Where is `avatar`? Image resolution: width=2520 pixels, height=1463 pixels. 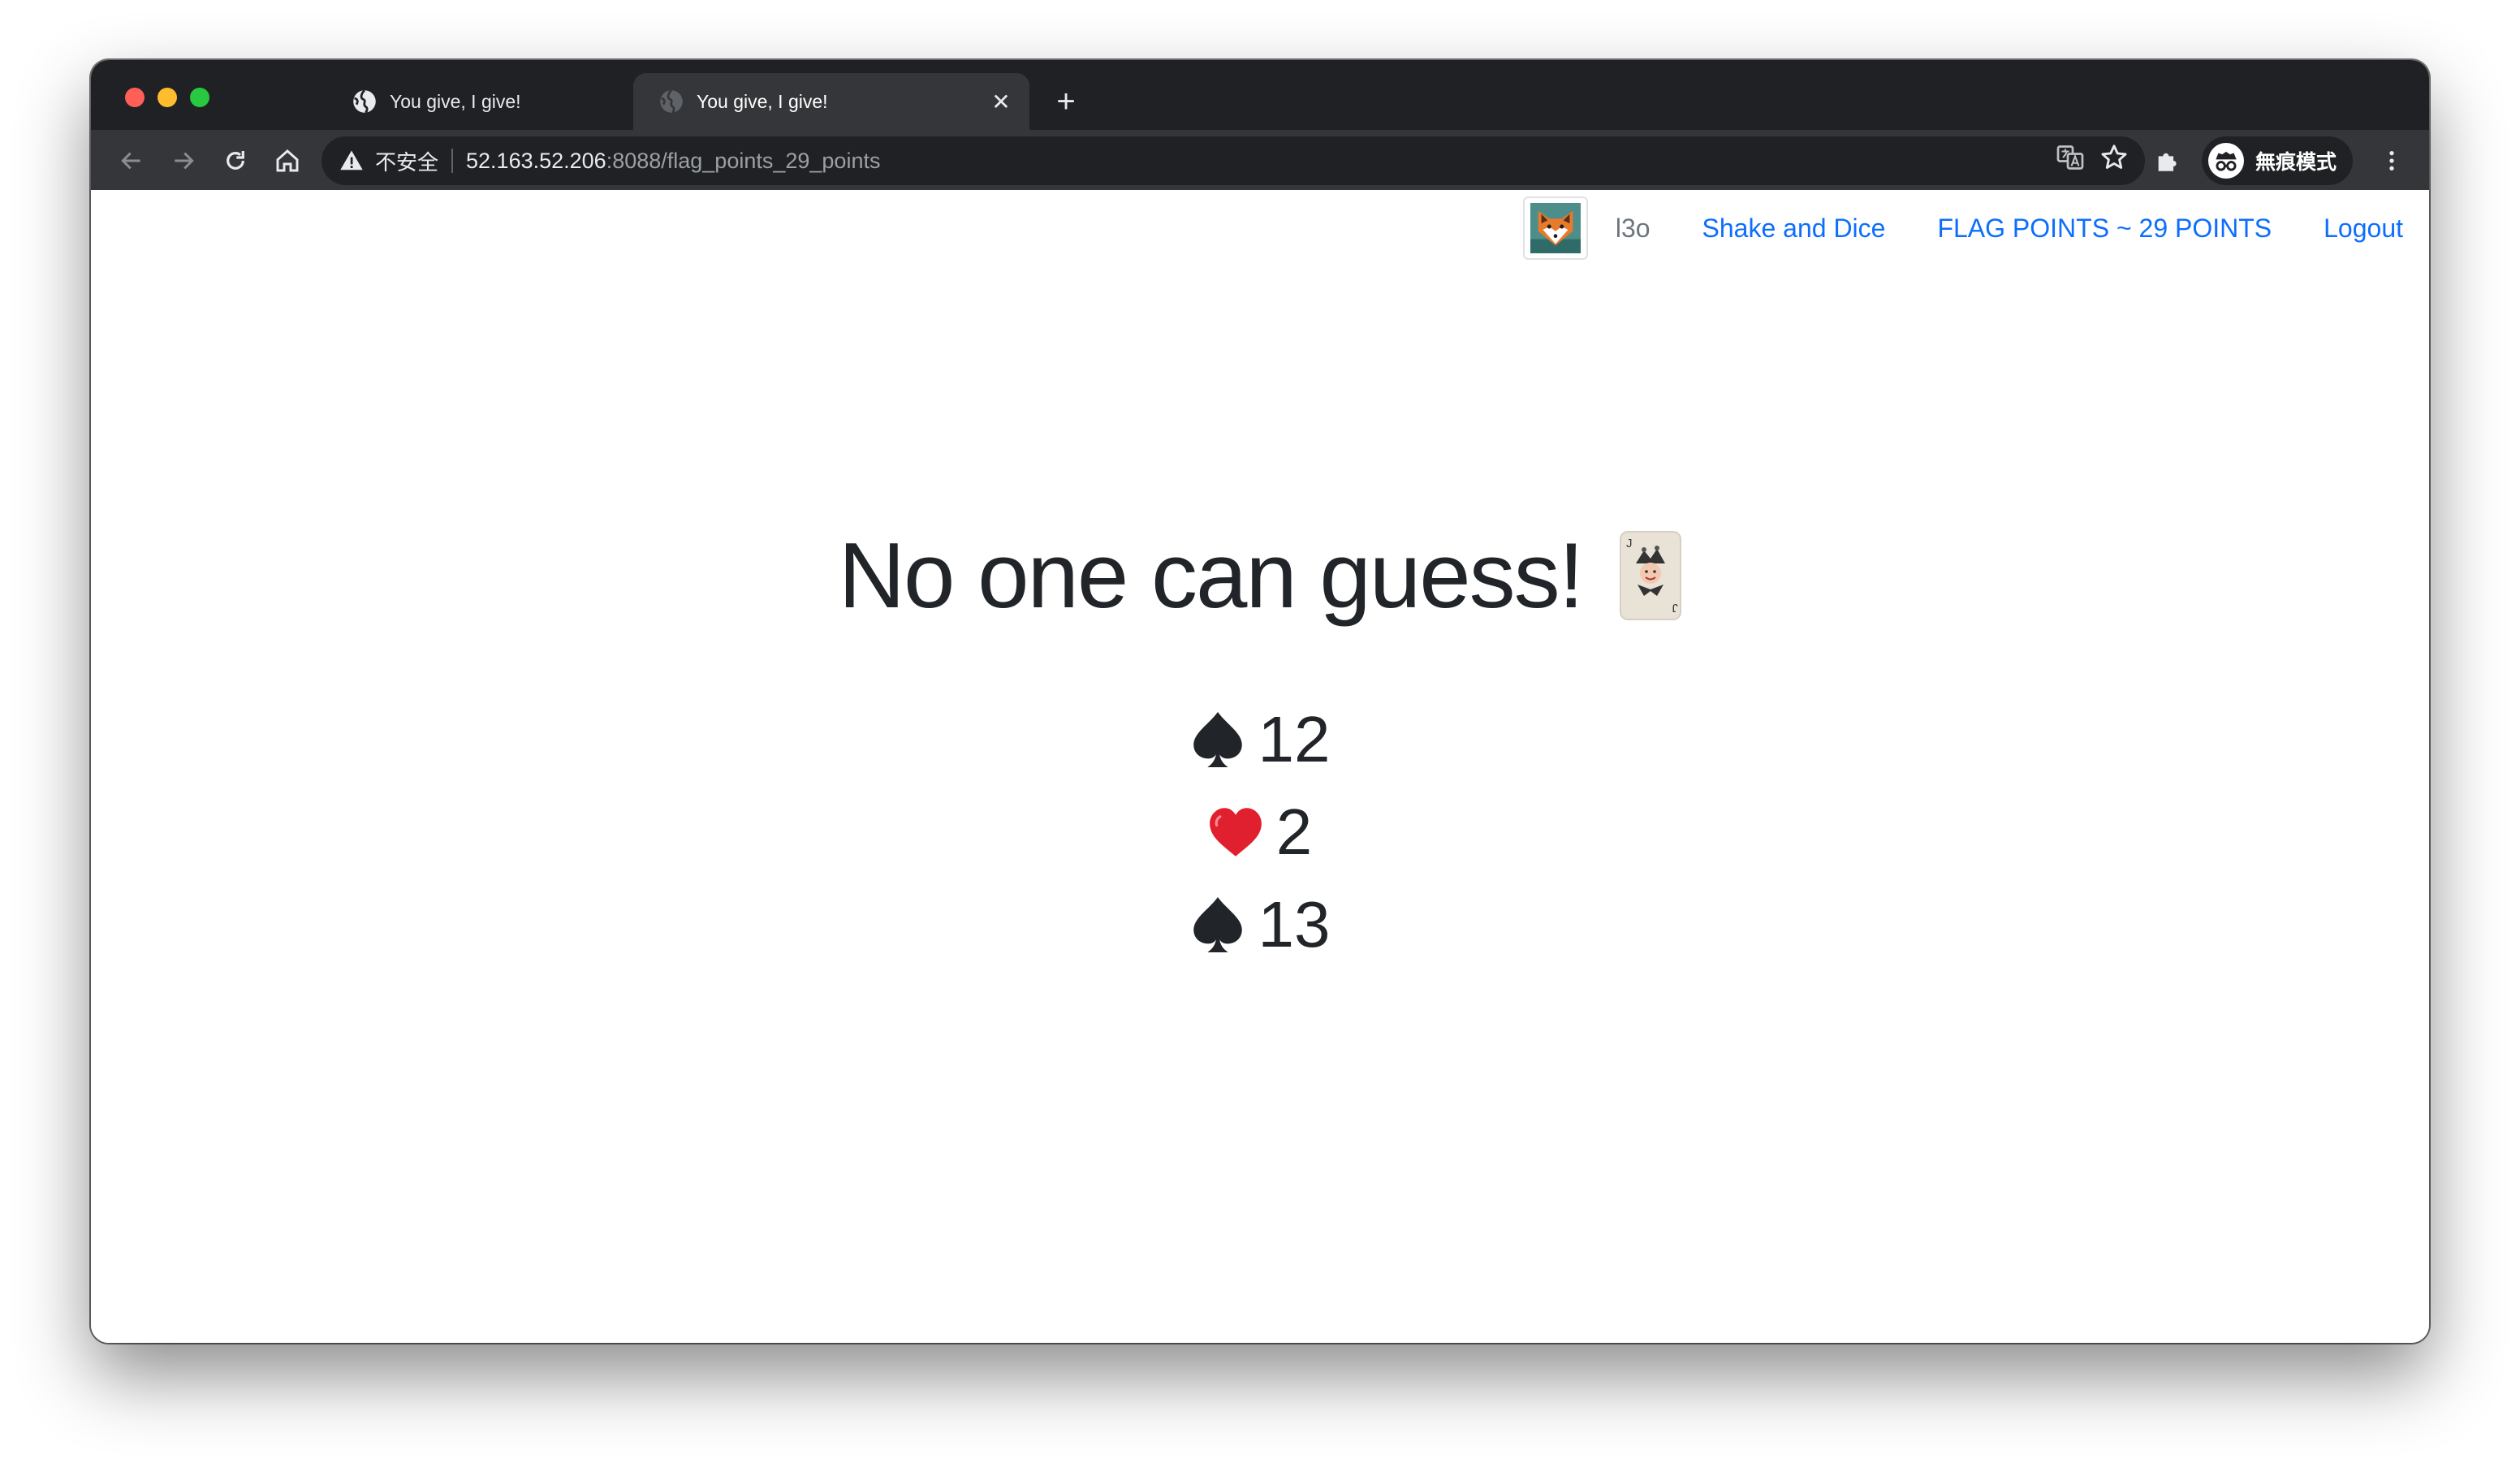 avatar is located at coordinates (2226, 161).